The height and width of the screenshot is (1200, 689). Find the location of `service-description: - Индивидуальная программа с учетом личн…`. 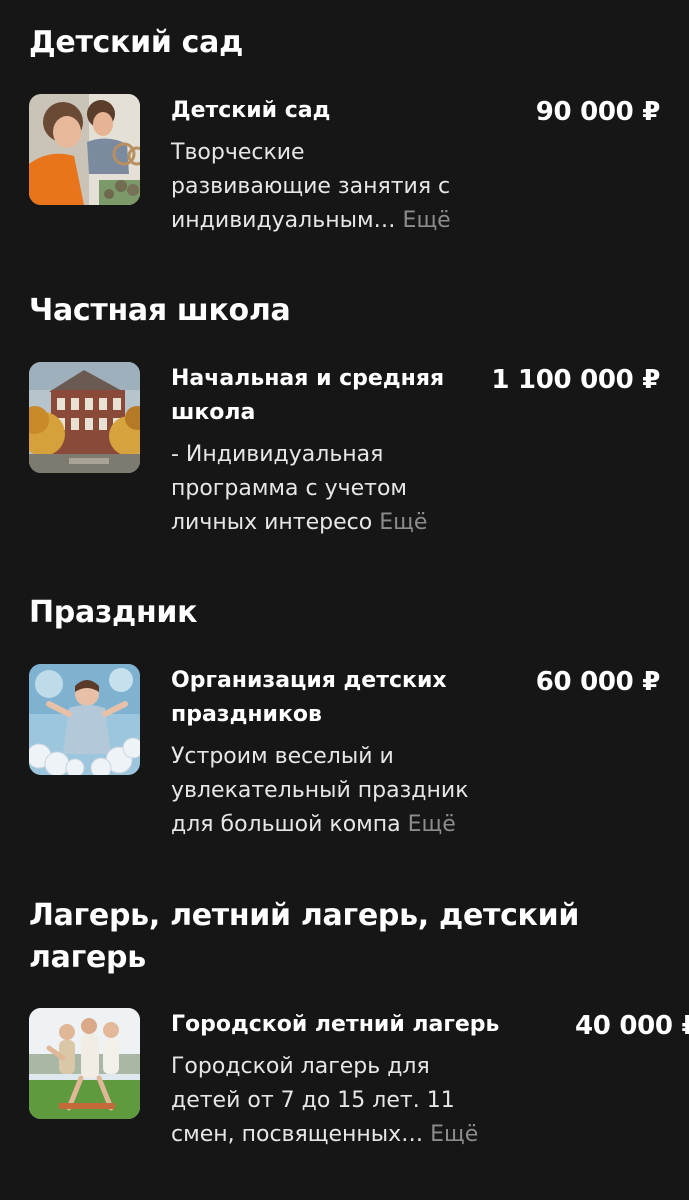

service-description: - Индивидуальная программа с учетом личн… is located at coordinates (336, 489).